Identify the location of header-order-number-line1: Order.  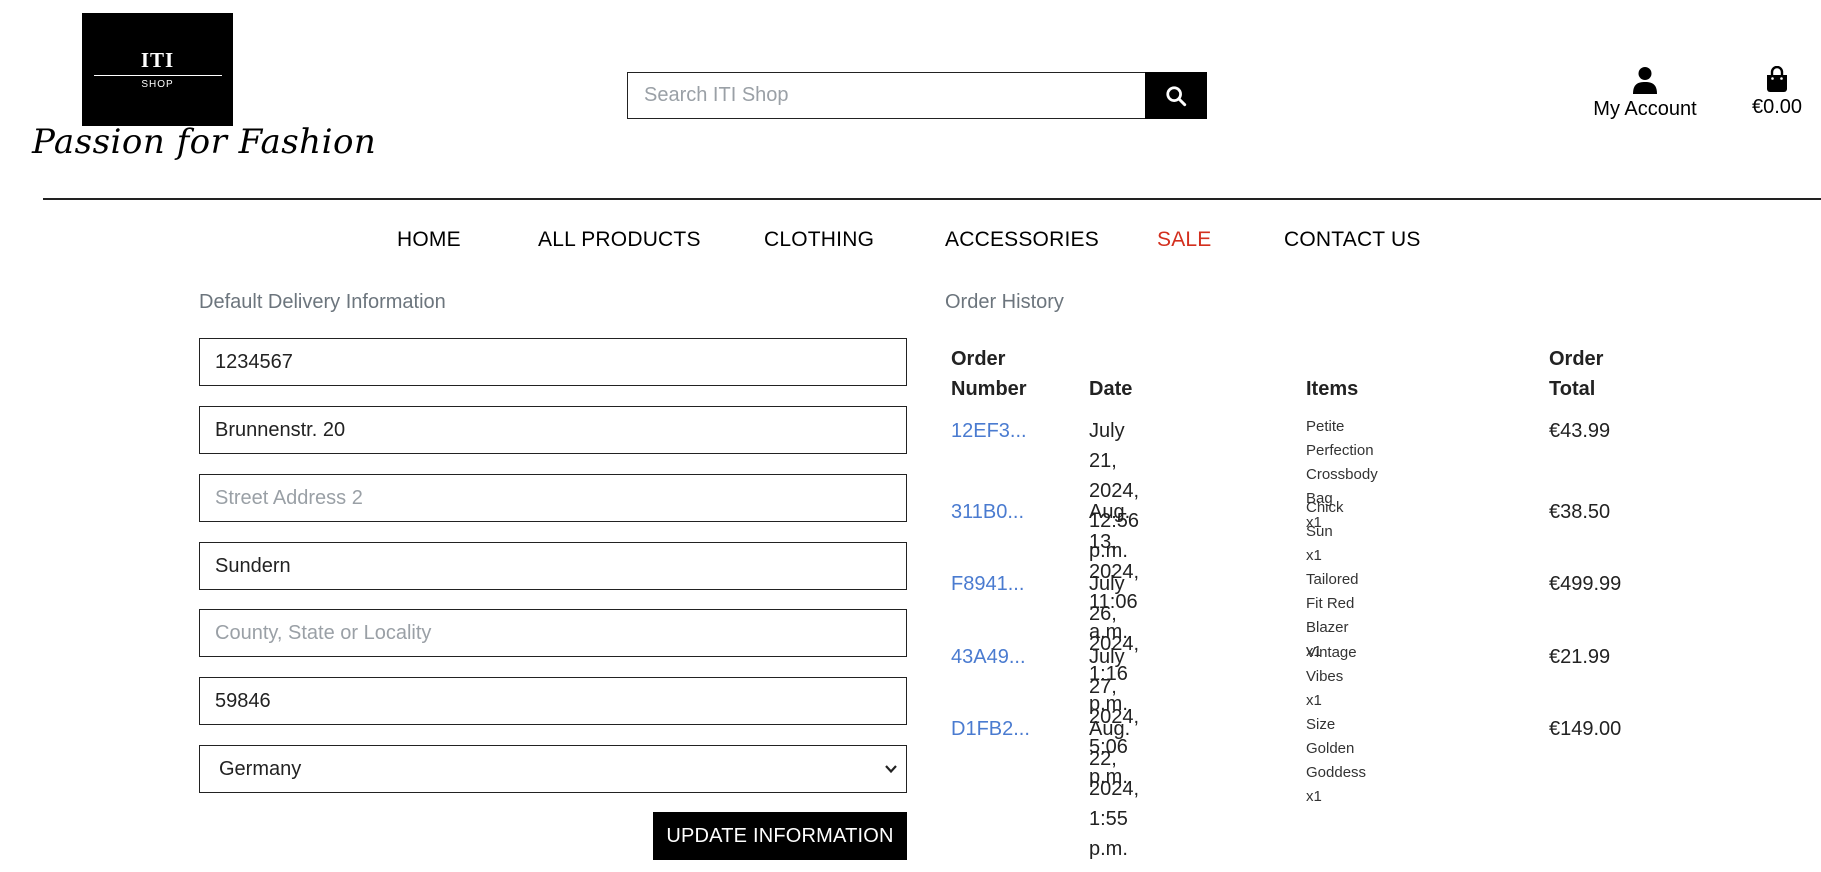
(978, 359).